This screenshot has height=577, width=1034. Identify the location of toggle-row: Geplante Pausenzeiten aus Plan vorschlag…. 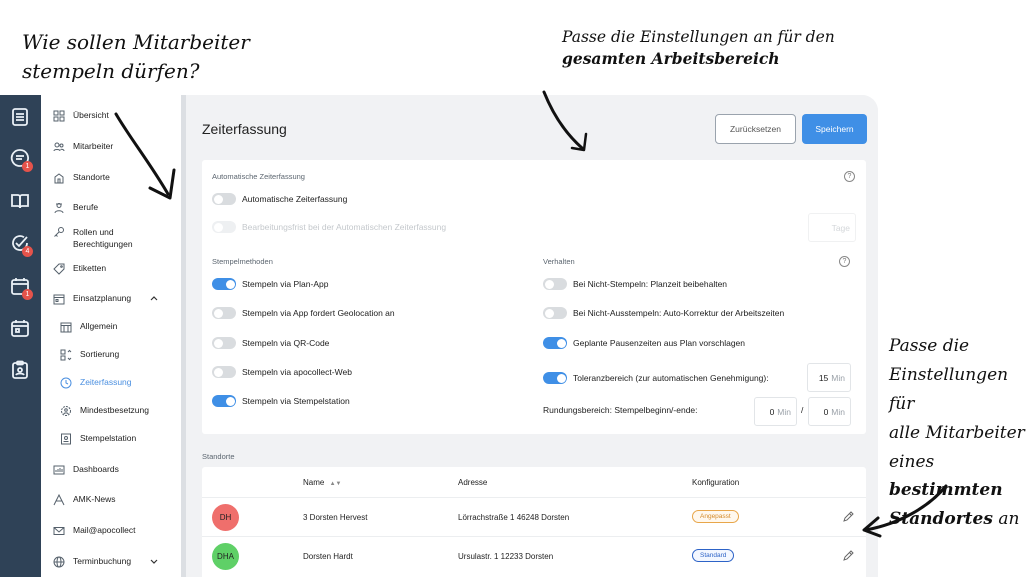
(644, 343).